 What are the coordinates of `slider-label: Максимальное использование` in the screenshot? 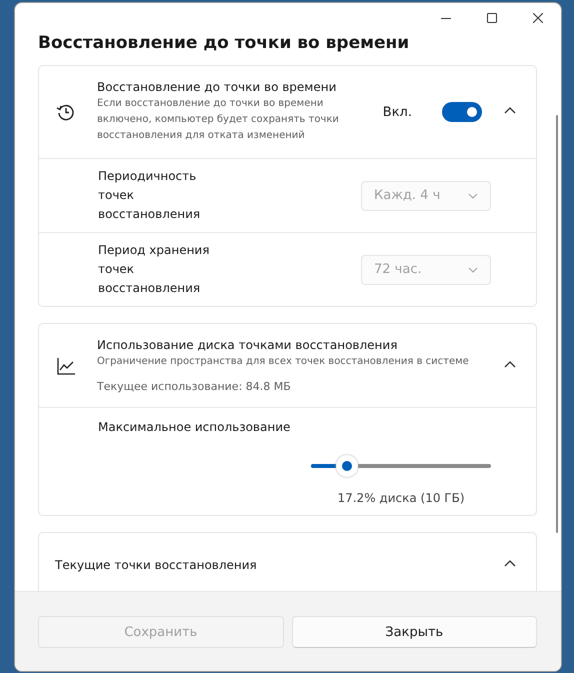 It's located at (195, 427).